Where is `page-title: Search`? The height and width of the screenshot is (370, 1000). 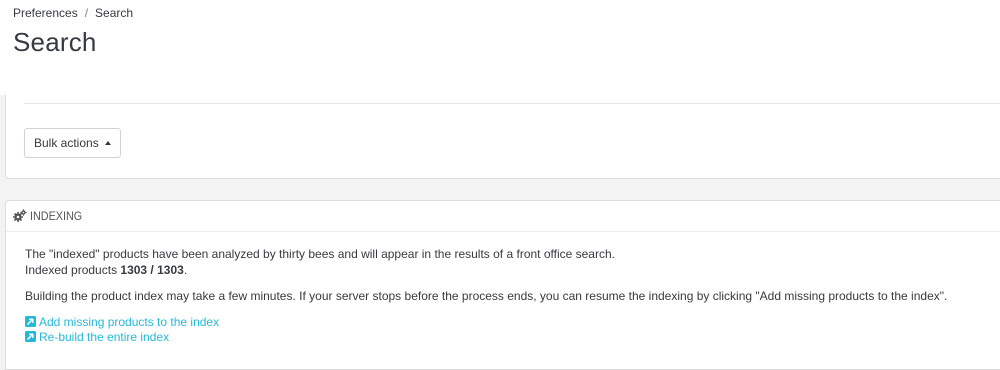
page-title: Search is located at coordinates (55, 42).